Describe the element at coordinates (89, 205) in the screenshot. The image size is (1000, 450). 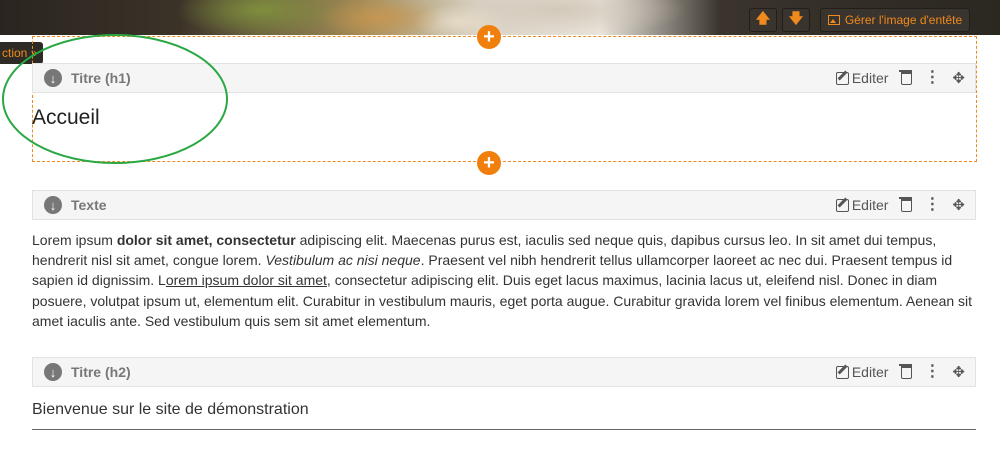
I see `block-type-label: Texte` at that location.